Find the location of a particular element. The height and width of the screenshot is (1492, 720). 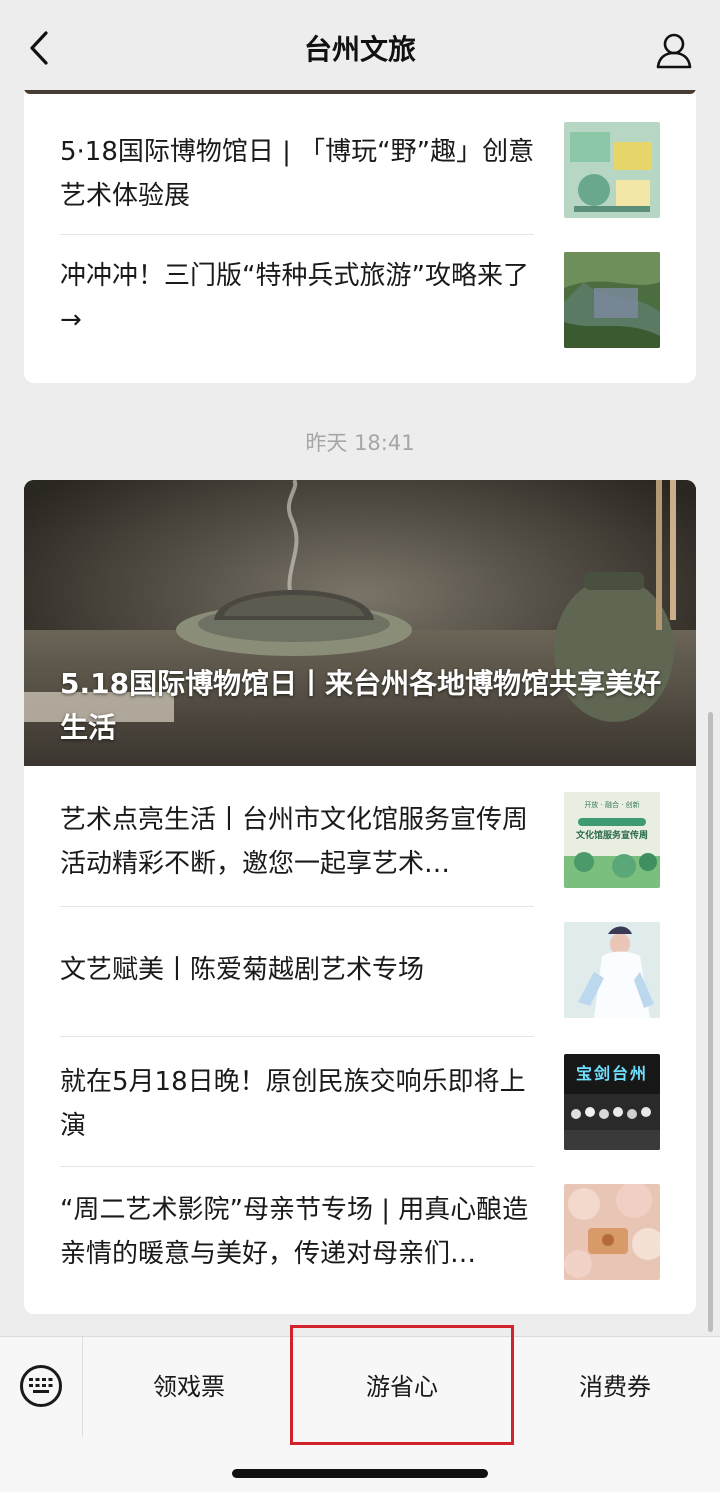

list-item: 文艺赋美丨陈爱菊越剧艺术专场 is located at coordinates (360, 973).